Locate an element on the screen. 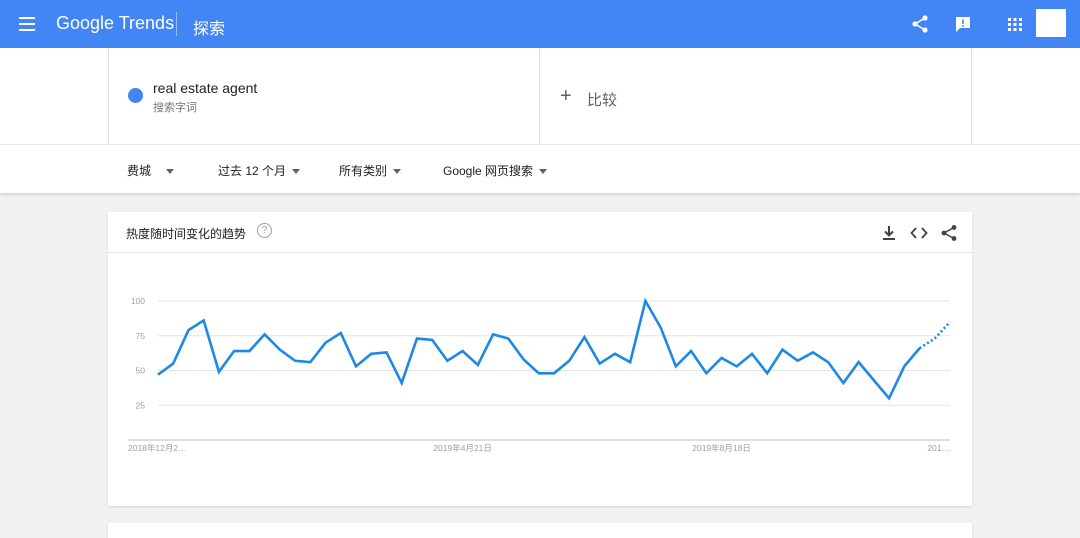  download-icon is located at coordinates (889, 233).